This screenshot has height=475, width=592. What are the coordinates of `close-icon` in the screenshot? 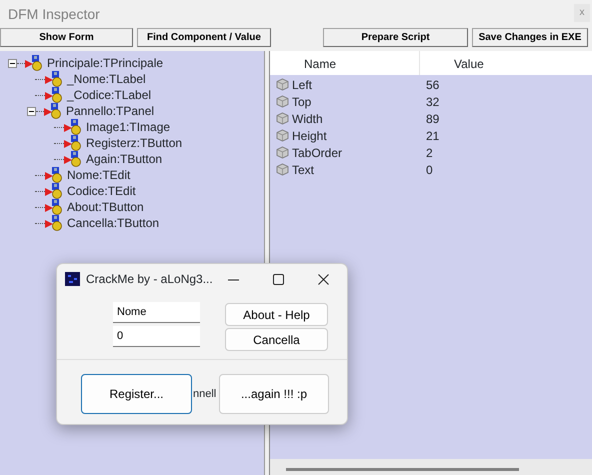 It's located at (323, 279).